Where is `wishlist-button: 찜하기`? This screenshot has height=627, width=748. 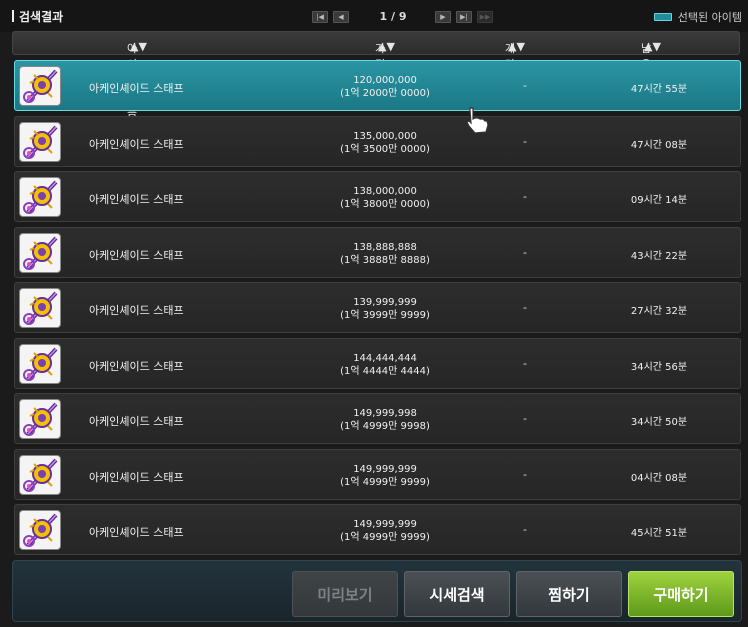 wishlist-button: 찜하기 is located at coordinates (569, 594).